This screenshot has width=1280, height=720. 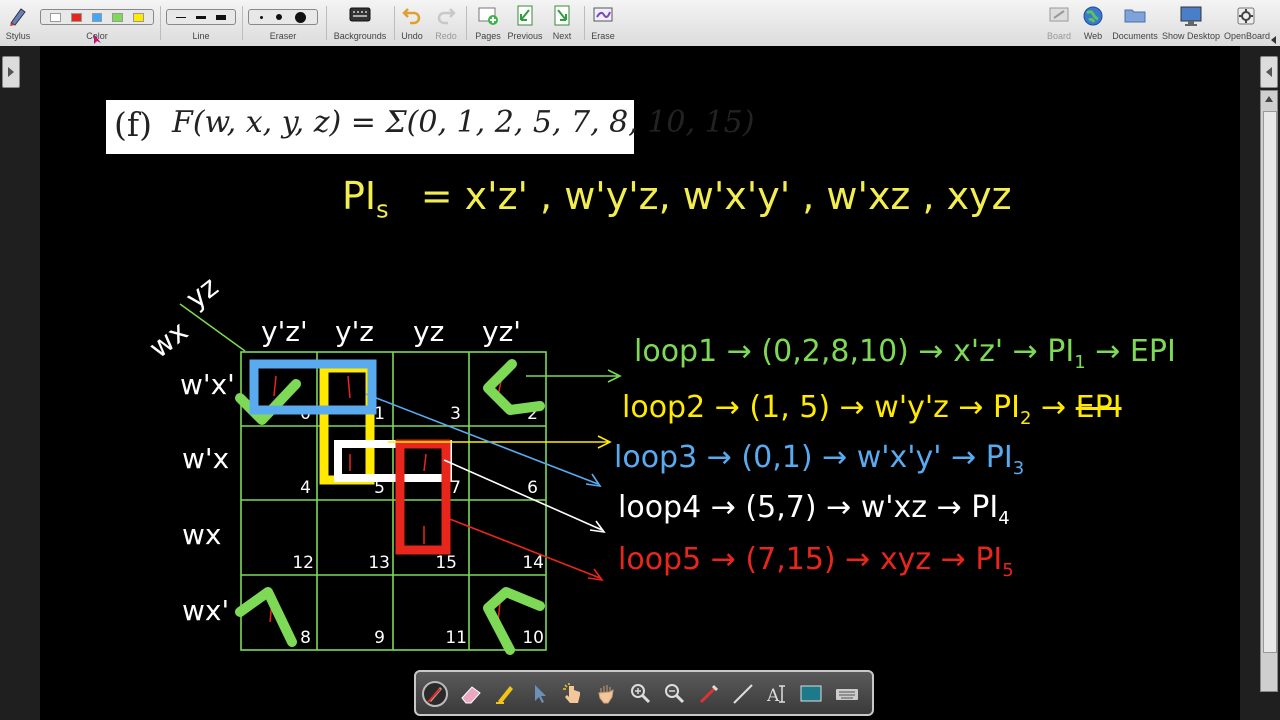 What do you see at coordinates (1274, 37) in the screenshot?
I see `expand-arrow-icon` at bounding box center [1274, 37].